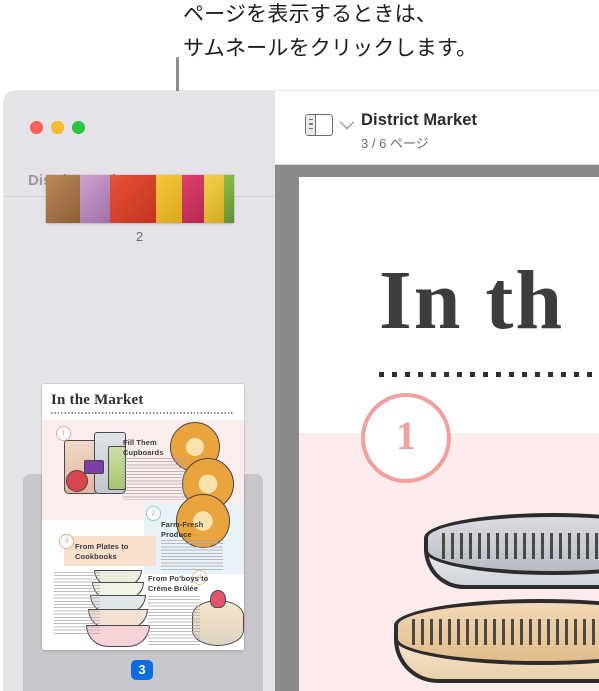 The image size is (599, 691). What do you see at coordinates (319, 125) in the screenshot?
I see `sidebar-icon` at bounding box center [319, 125].